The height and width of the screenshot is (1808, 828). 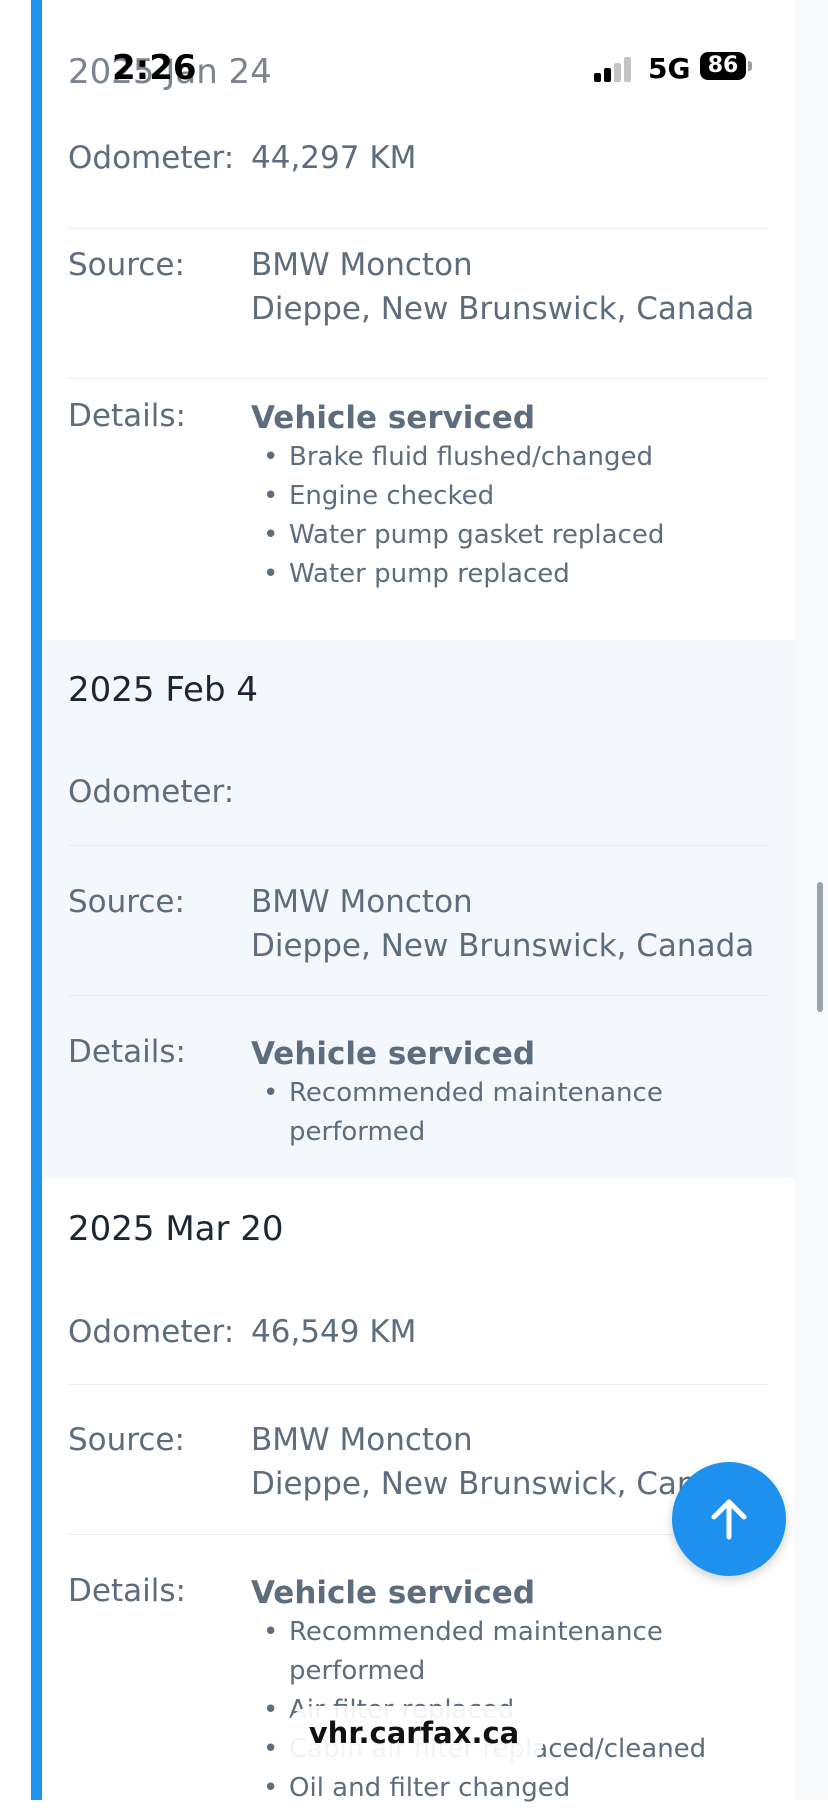 I want to click on address-bar-url: vhr.carfax.ca, so click(x=414, y=1733).